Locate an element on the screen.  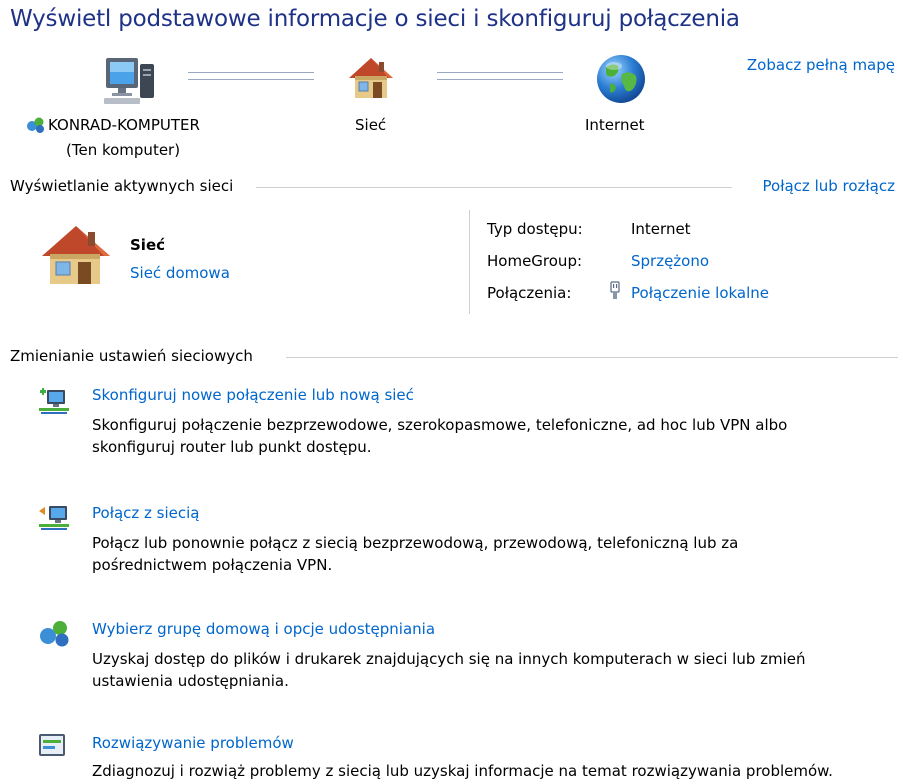
task-desc-line: pośrednictwem połączenia VPN. is located at coordinates (212, 565).